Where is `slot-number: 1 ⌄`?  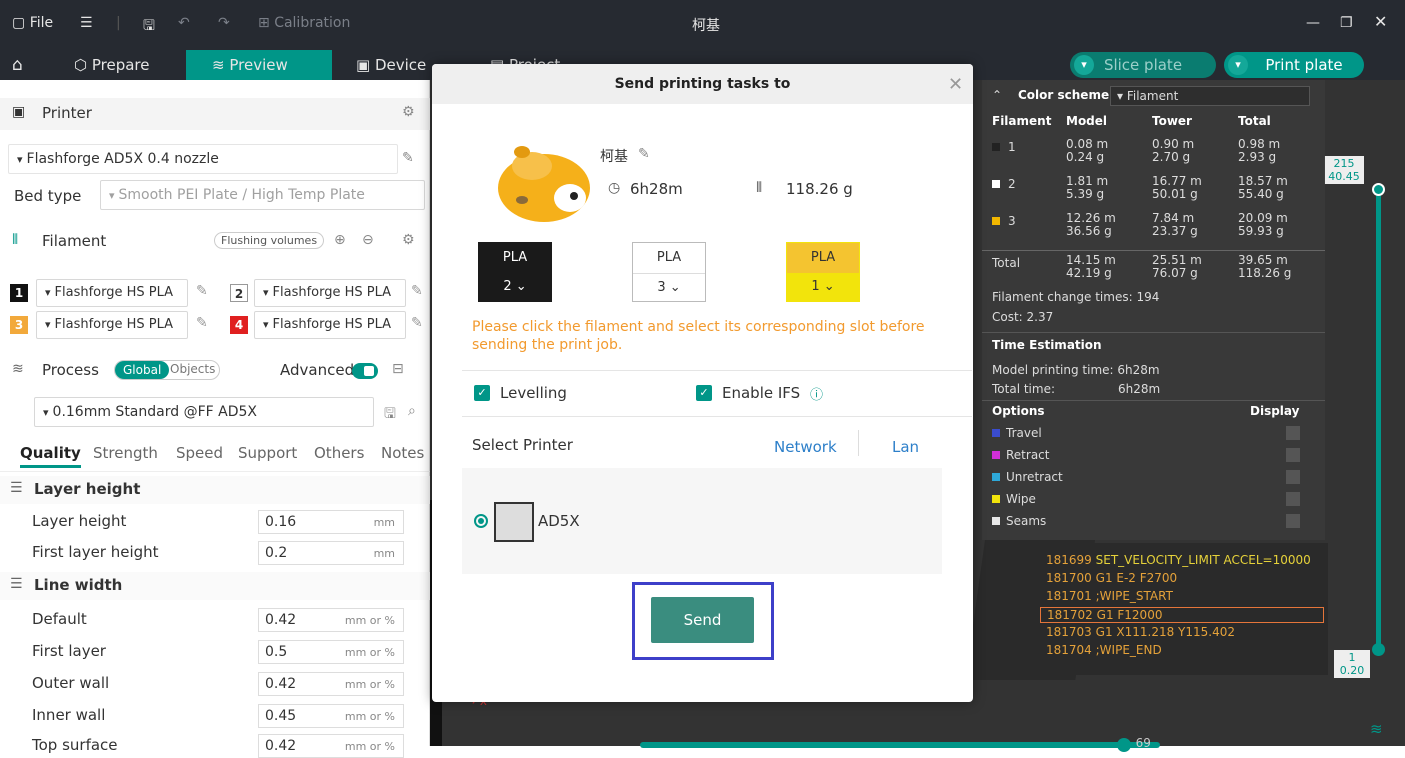 slot-number: 1 ⌄ is located at coordinates (823, 287).